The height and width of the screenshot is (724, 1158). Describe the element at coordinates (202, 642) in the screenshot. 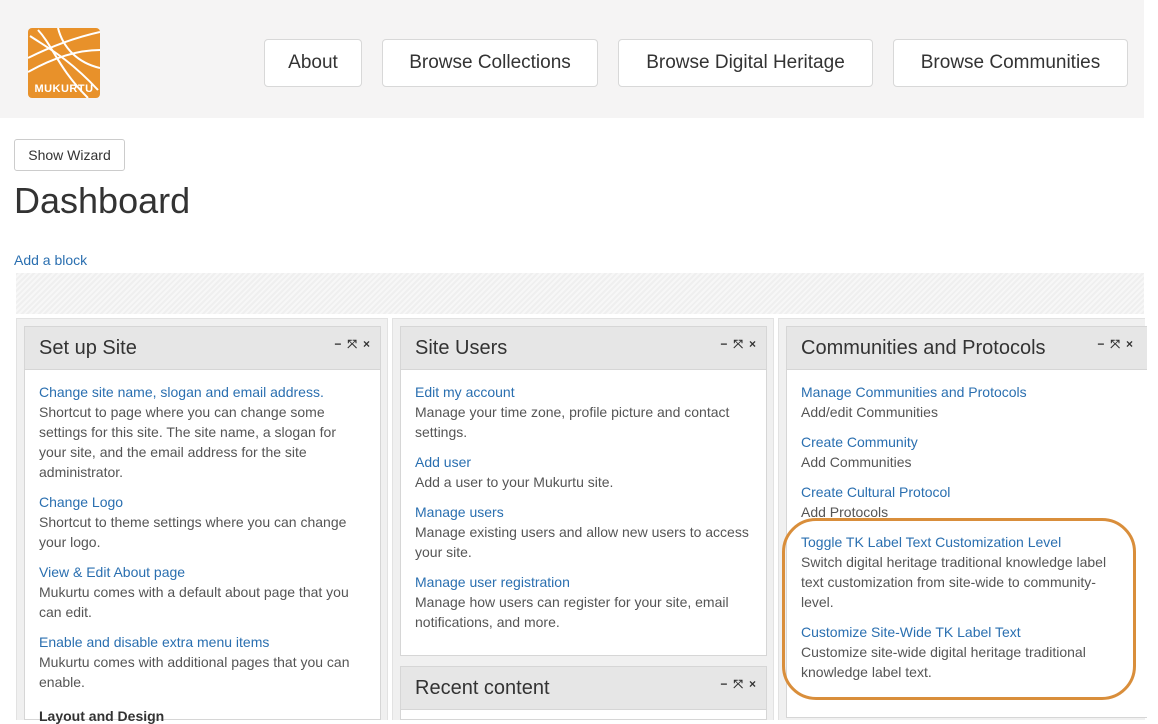

I see `extra-menu-items-link: Enable and disable extra menu items` at that location.